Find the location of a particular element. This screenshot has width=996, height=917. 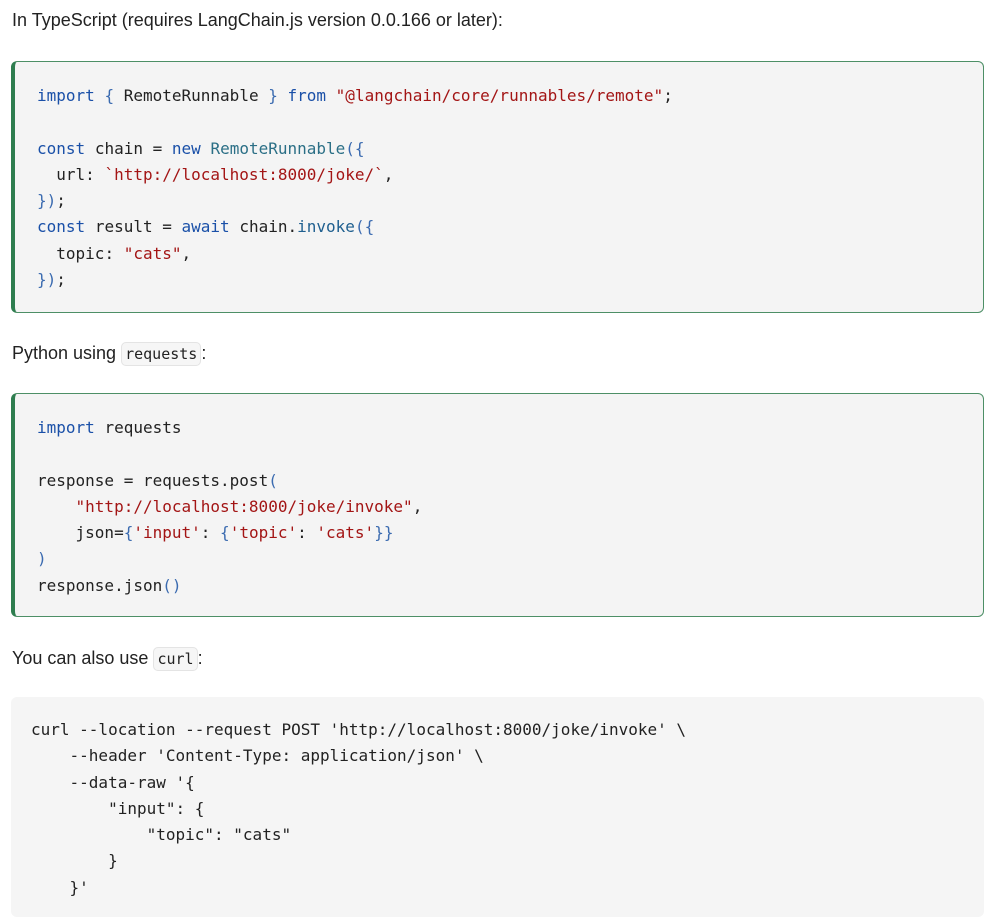

python-intro: Python using requests: is located at coordinates (109, 353).